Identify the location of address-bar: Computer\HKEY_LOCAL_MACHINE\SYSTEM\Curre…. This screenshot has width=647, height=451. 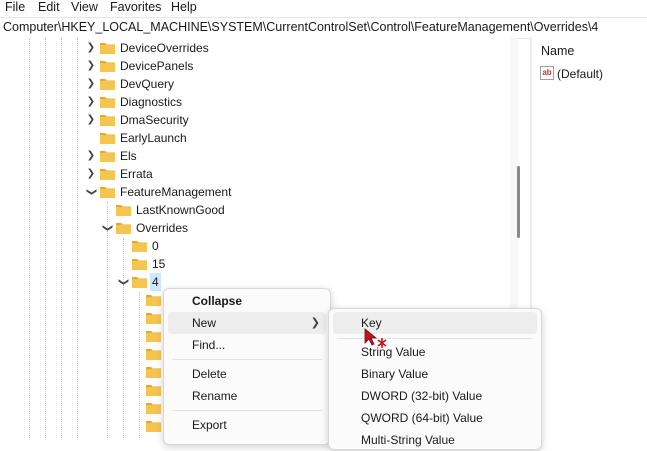
(323, 28).